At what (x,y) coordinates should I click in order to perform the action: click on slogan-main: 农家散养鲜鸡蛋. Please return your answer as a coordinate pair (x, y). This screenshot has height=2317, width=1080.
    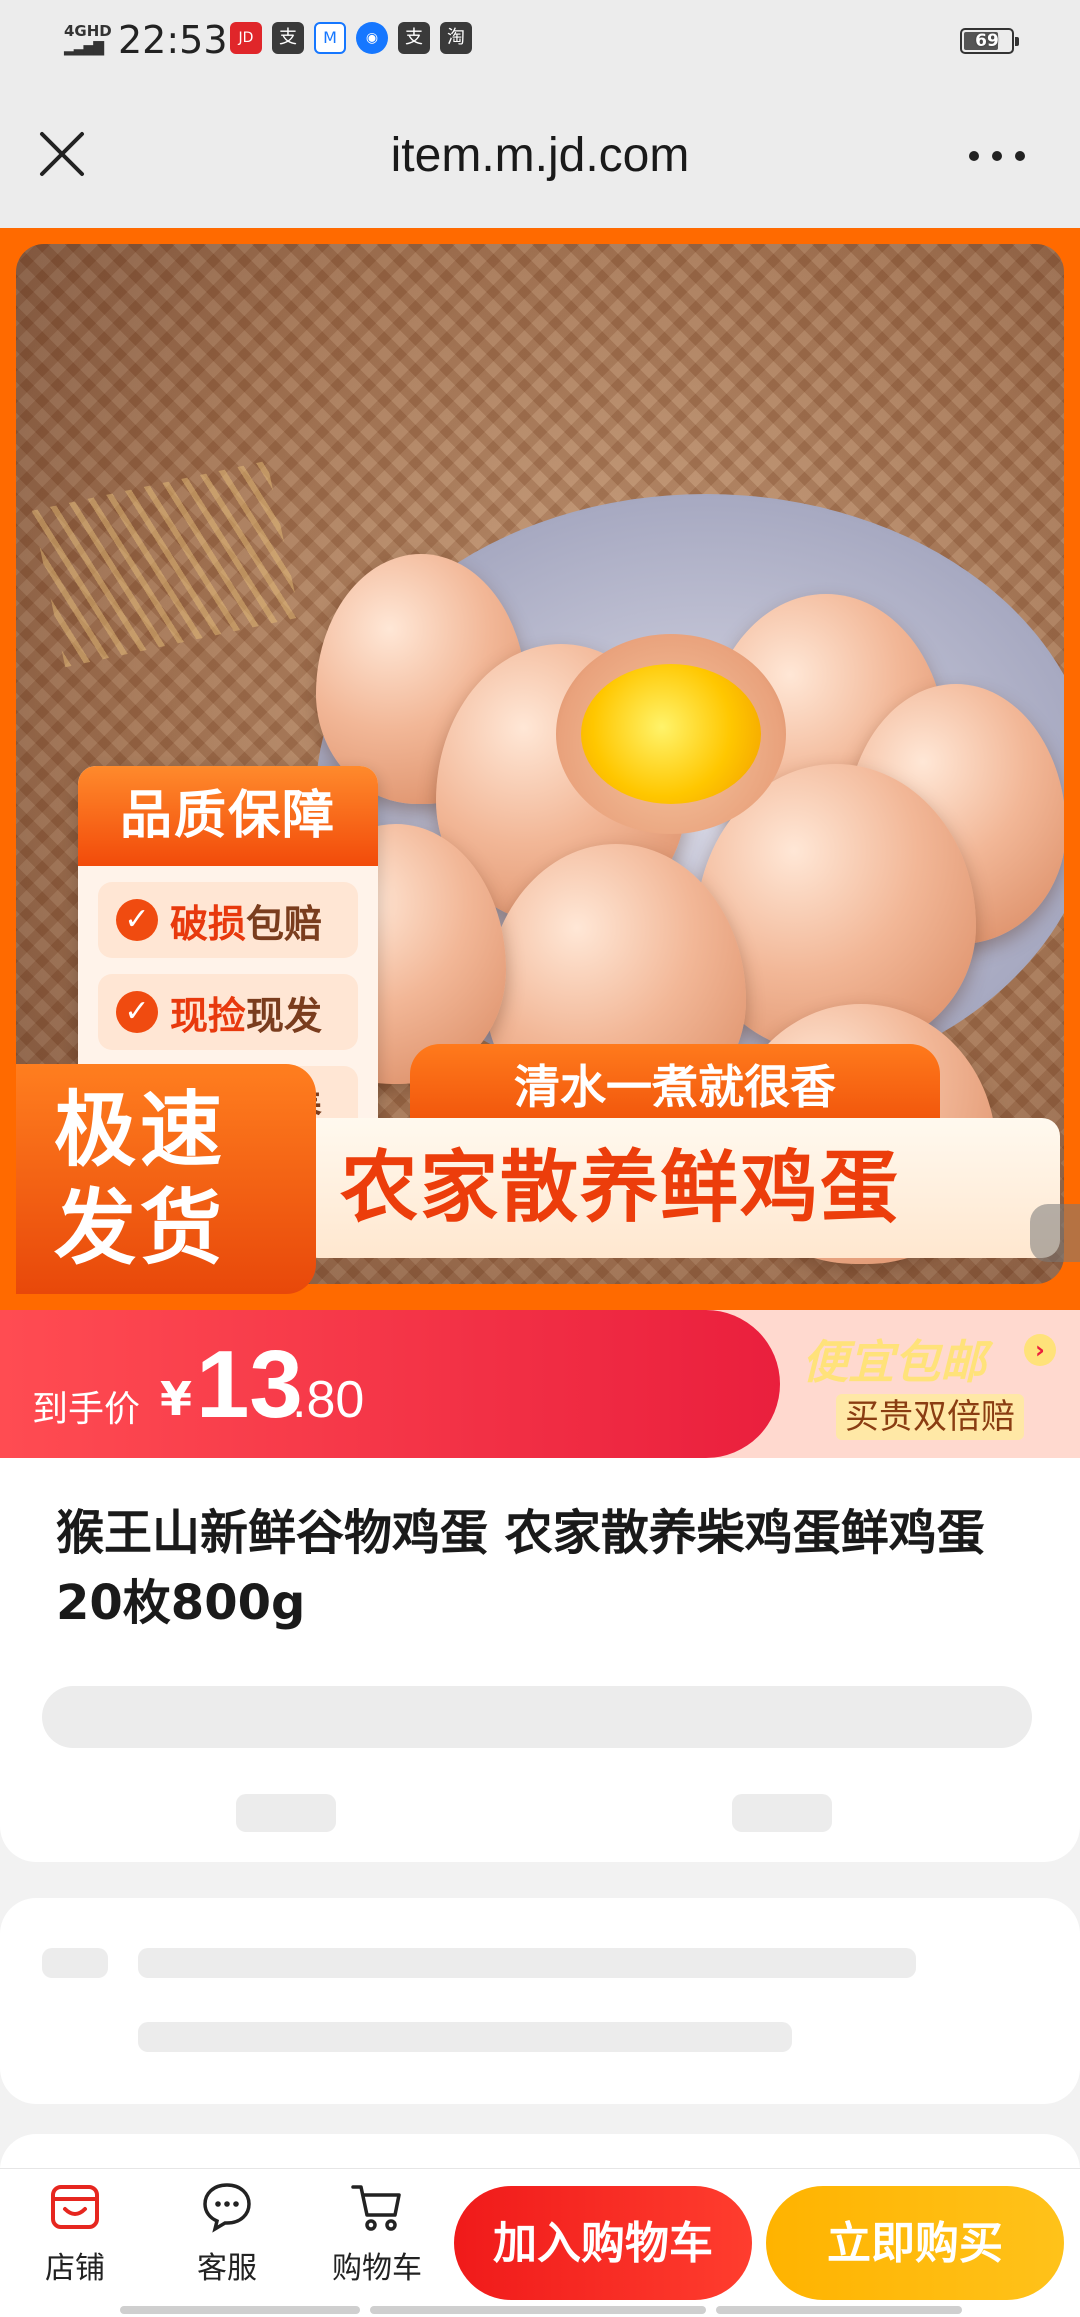
    Looking at the image, I should click on (680, 1188).